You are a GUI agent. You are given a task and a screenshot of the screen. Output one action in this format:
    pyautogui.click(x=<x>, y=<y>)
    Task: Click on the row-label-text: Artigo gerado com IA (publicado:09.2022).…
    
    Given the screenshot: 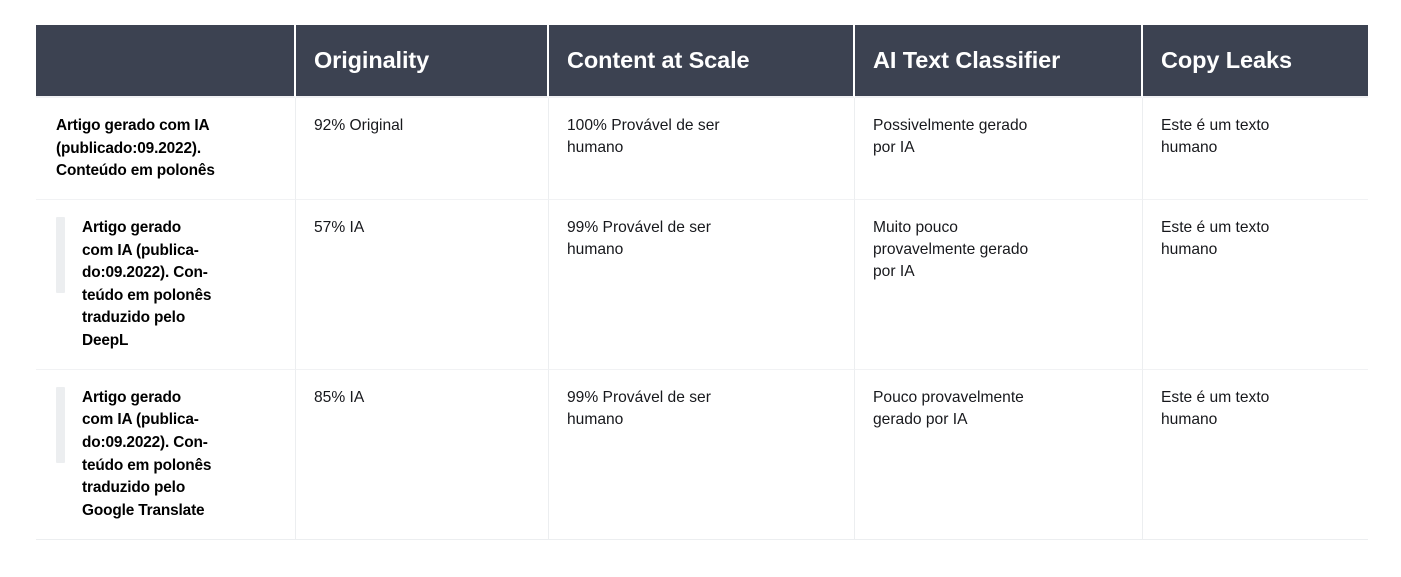 What is the action you would take?
    pyautogui.click(x=135, y=148)
    